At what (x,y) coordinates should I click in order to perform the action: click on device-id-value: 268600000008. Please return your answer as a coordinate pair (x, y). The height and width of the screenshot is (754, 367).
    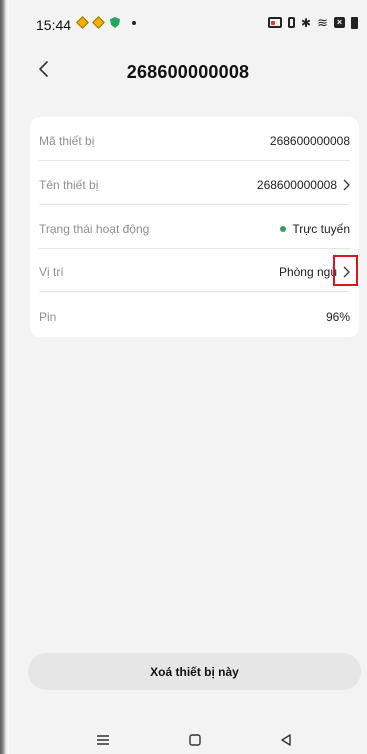
    Looking at the image, I should click on (309, 140).